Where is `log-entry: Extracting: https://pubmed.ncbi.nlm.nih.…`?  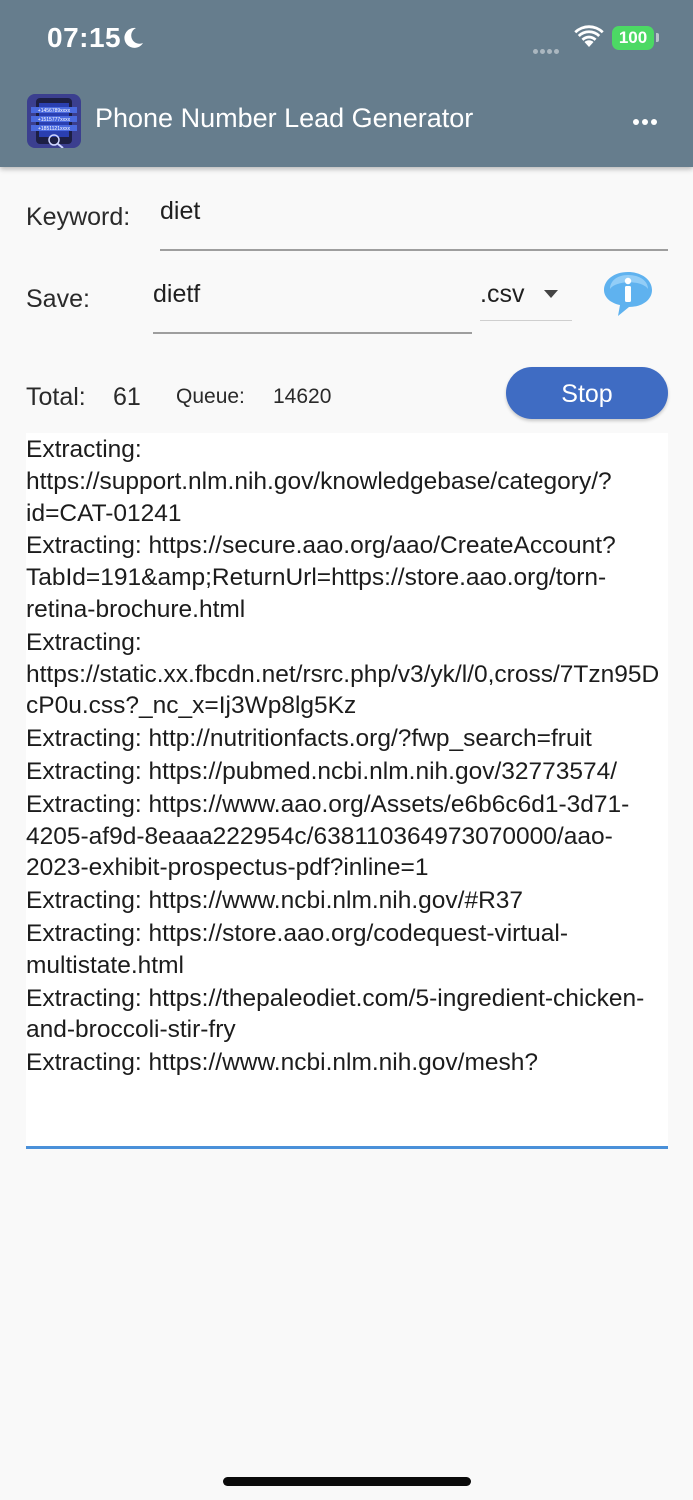 log-entry: Extracting: https://pubmed.ncbi.nlm.nih.… is located at coordinates (322, 771).